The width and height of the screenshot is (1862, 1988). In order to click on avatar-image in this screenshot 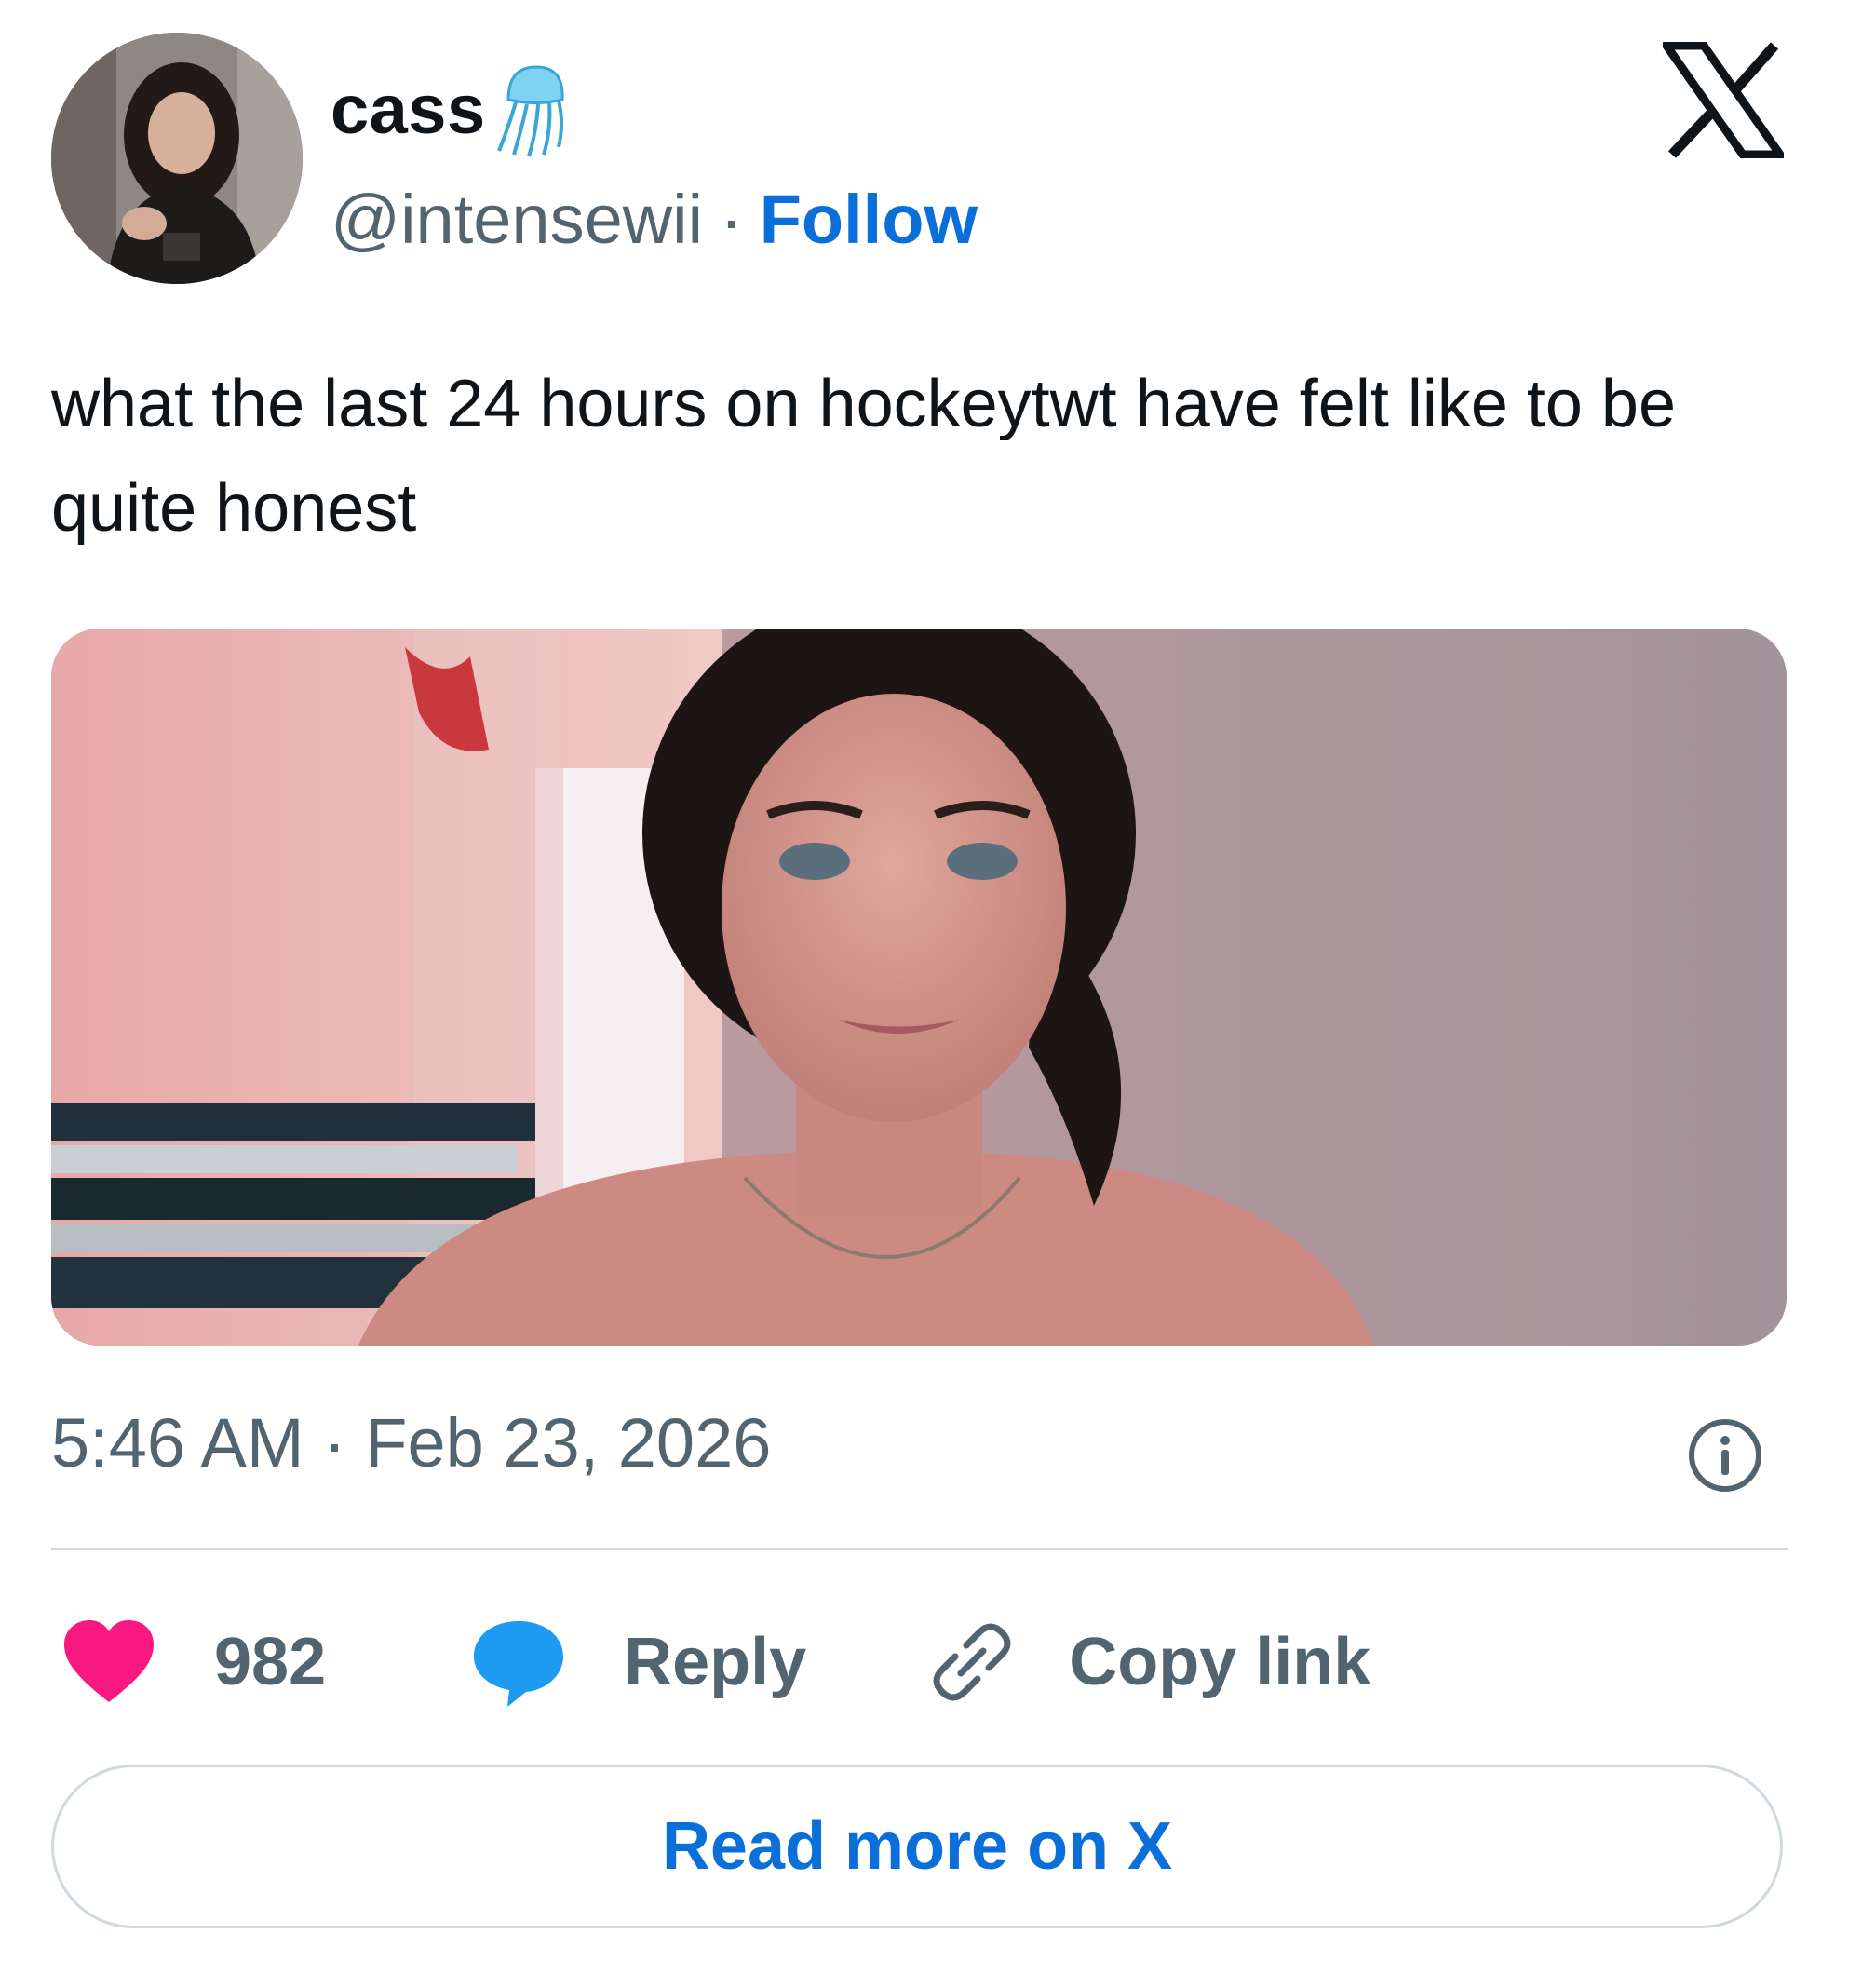, I will do `click(177, 158)`.